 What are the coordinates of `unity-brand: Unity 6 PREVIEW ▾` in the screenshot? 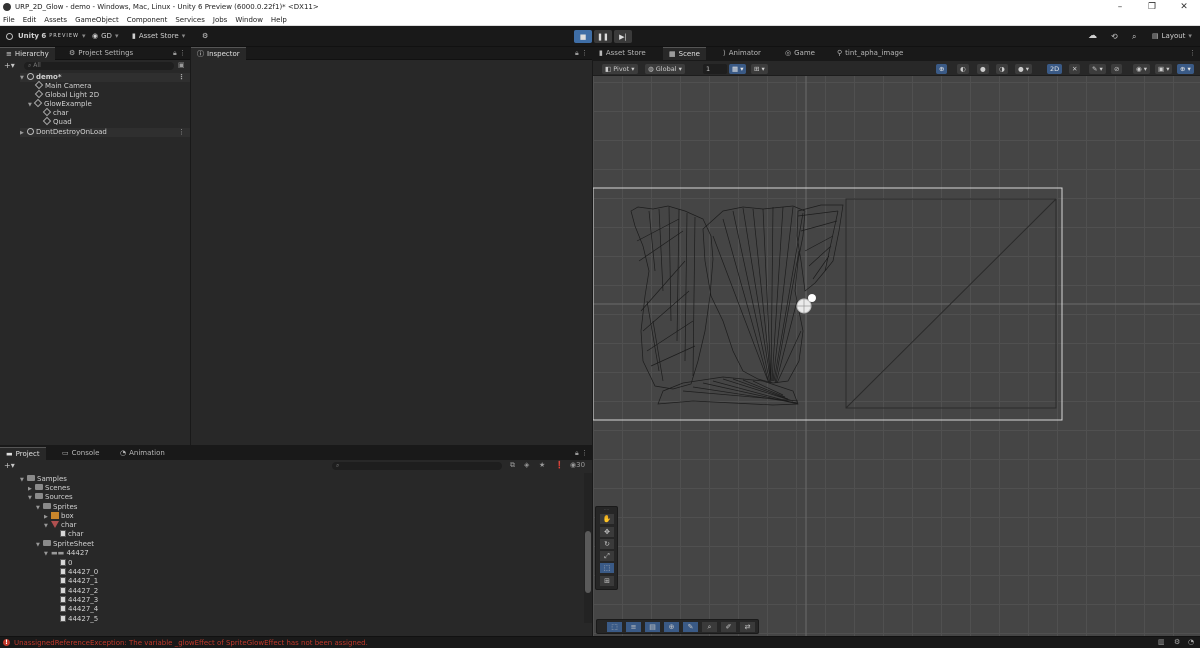 It's located at (45, 36).